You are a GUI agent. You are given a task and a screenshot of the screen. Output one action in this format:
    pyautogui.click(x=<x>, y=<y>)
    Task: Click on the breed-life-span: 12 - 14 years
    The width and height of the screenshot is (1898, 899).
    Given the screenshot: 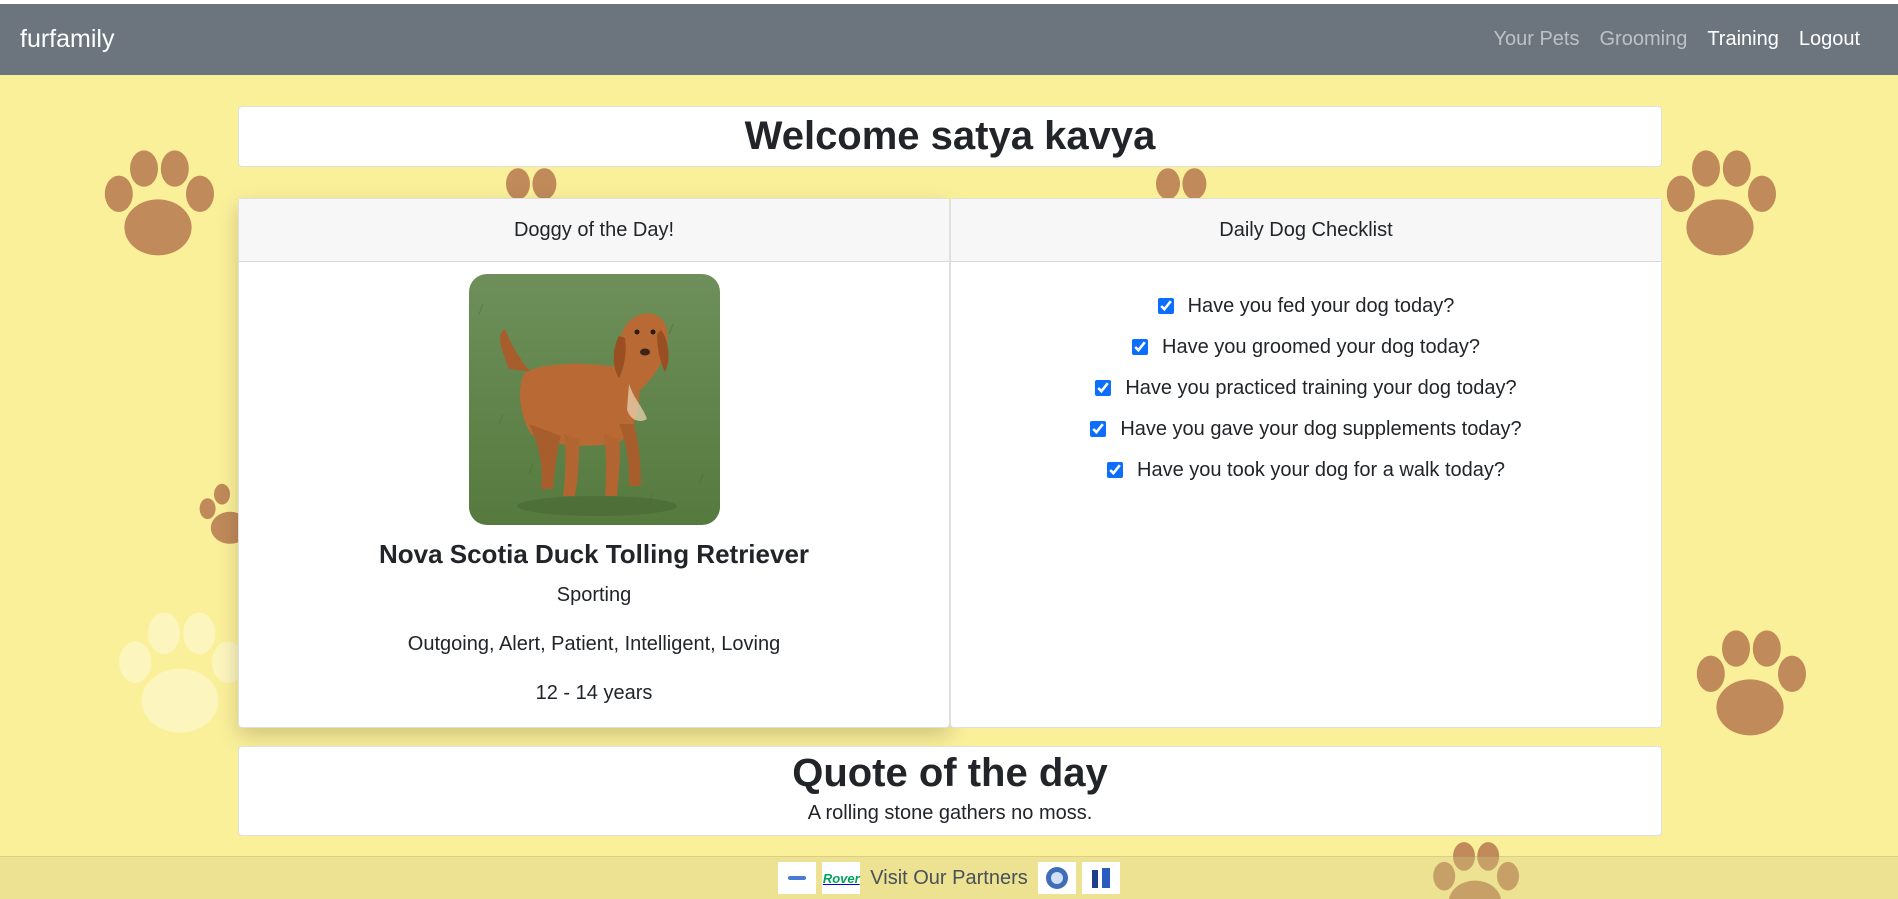 What is the action you would take?
    pyautogui.click(x=594, y=693)
    